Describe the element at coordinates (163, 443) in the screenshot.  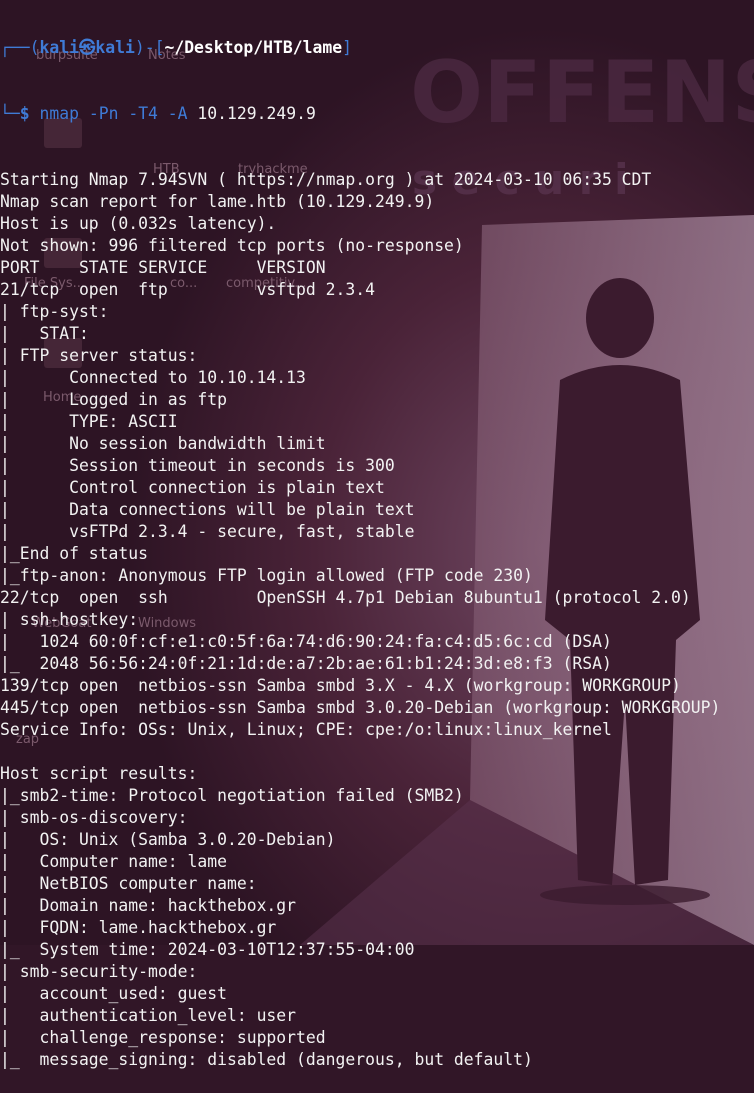
I see `output-line: | No session bandwidth limit` at that location.